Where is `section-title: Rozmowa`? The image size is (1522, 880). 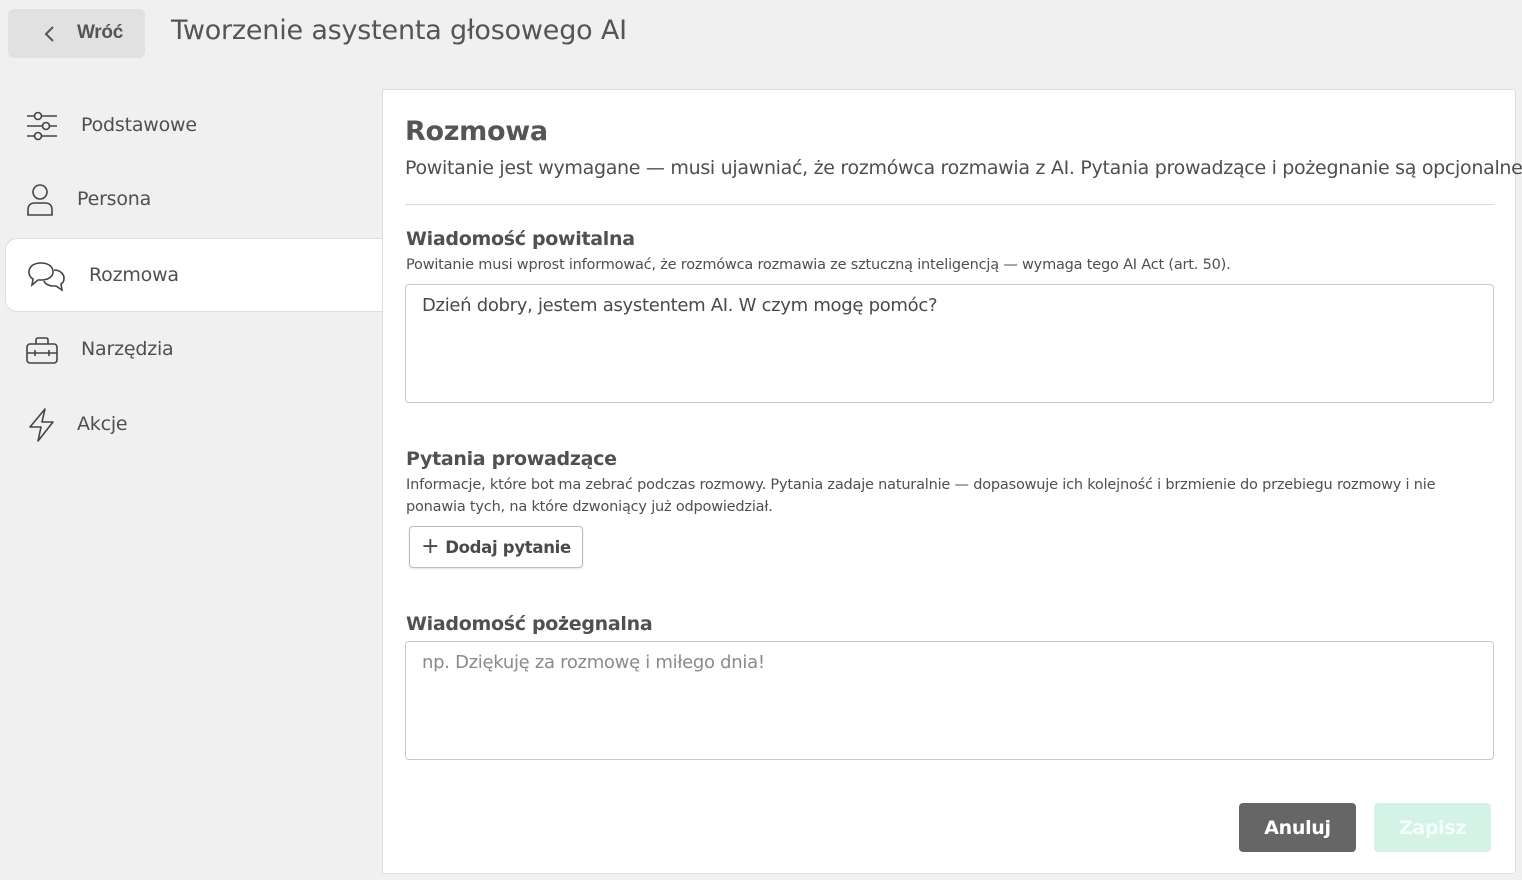 section-title: Rozmowa is located at coordinates (476, 131).